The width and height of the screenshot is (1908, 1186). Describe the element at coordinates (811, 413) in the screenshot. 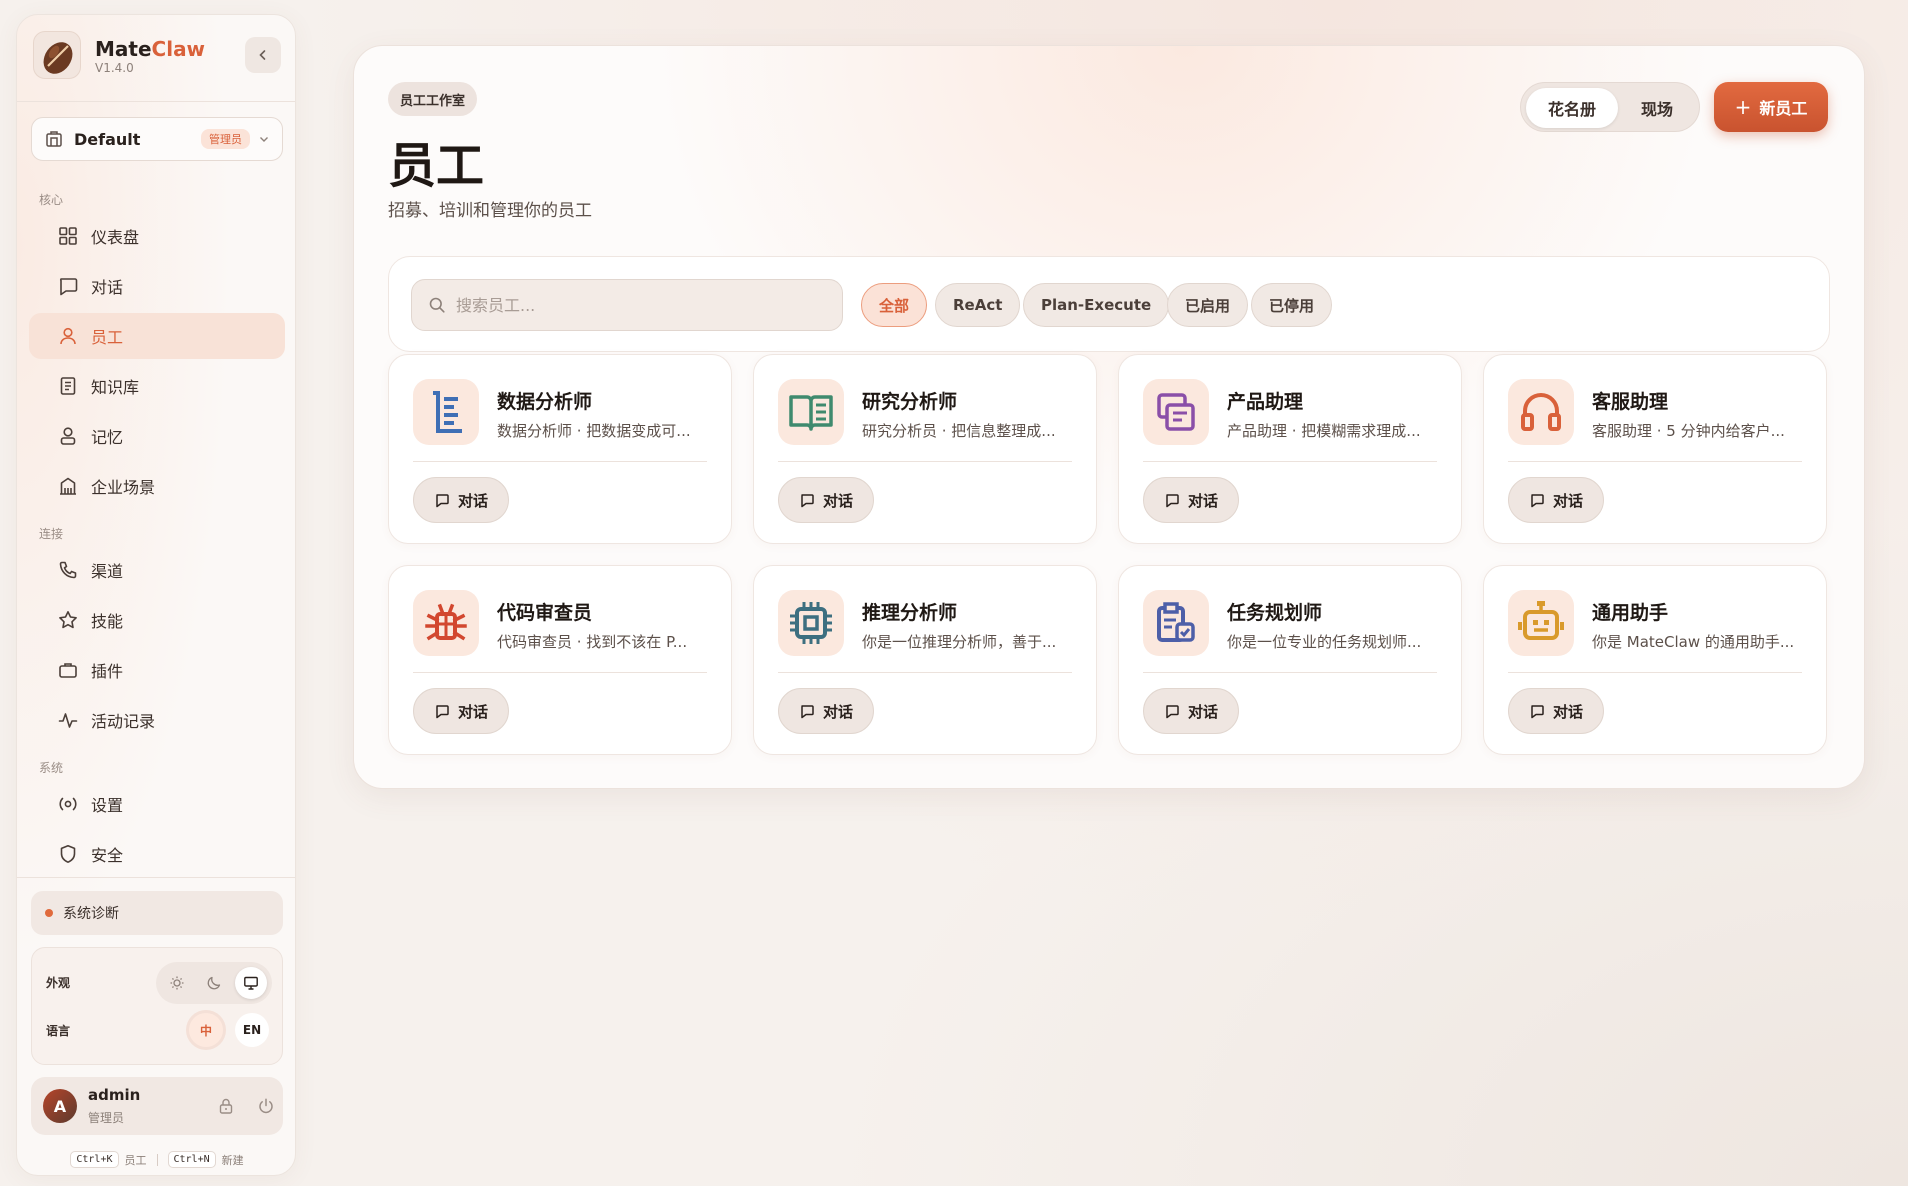

I see `open-book-icon` at that location.